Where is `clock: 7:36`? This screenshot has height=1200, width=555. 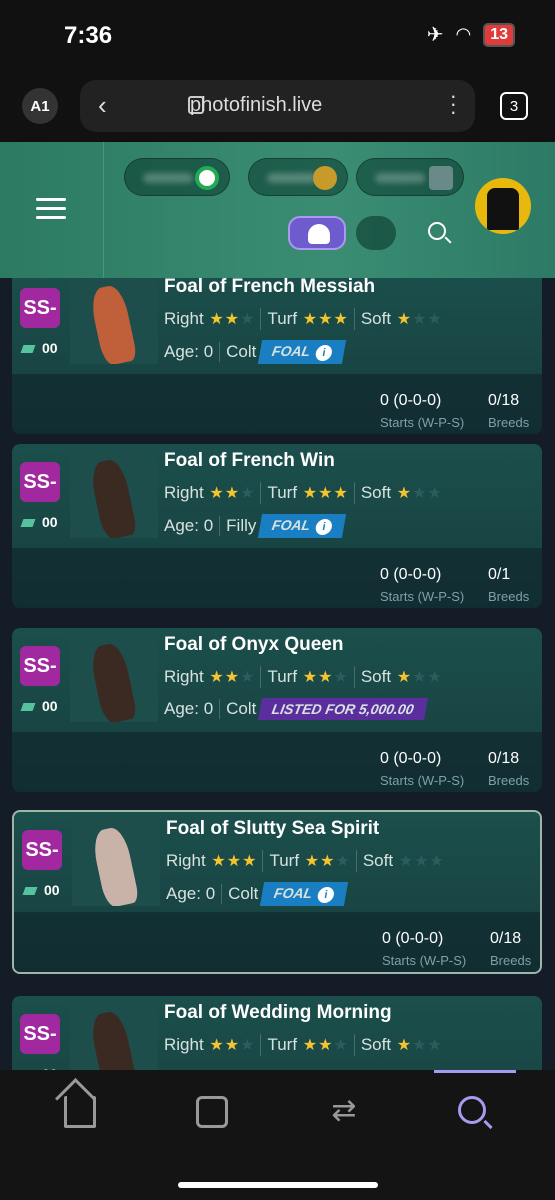 clock: 7:36 is located at coordinates (88, 35).